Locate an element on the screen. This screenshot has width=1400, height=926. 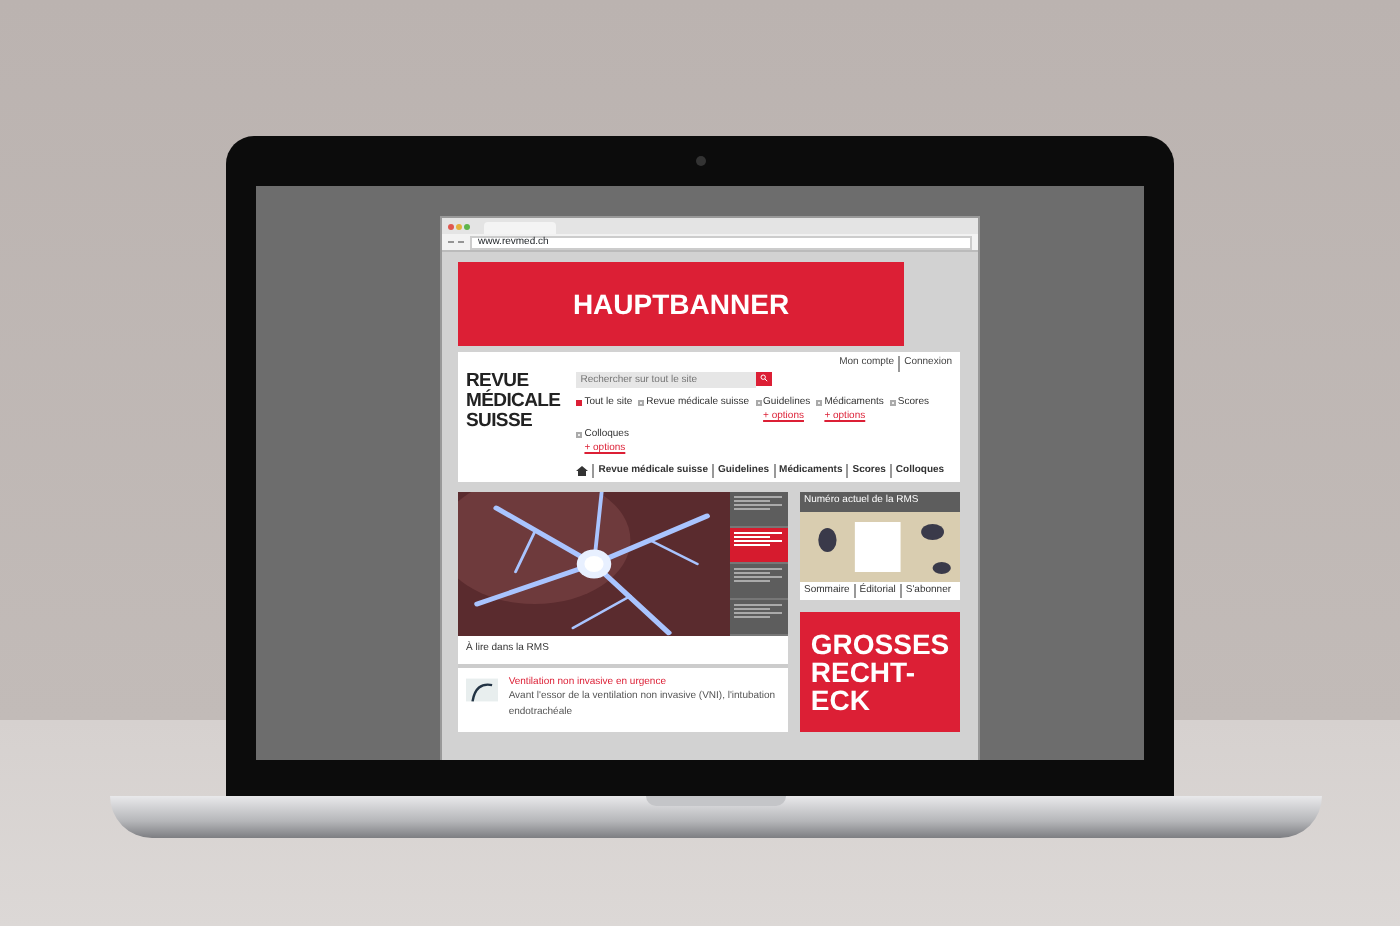
banner-ad: HAUPTBANNER is located at coordinates (681, 304).